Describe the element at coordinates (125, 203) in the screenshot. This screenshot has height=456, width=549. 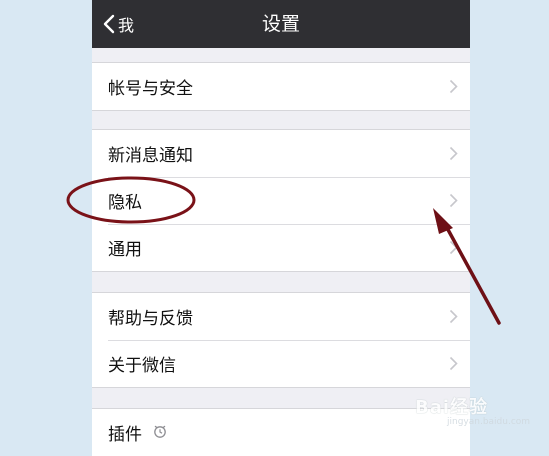
I see `settings-item-label: 隐私` at that location.